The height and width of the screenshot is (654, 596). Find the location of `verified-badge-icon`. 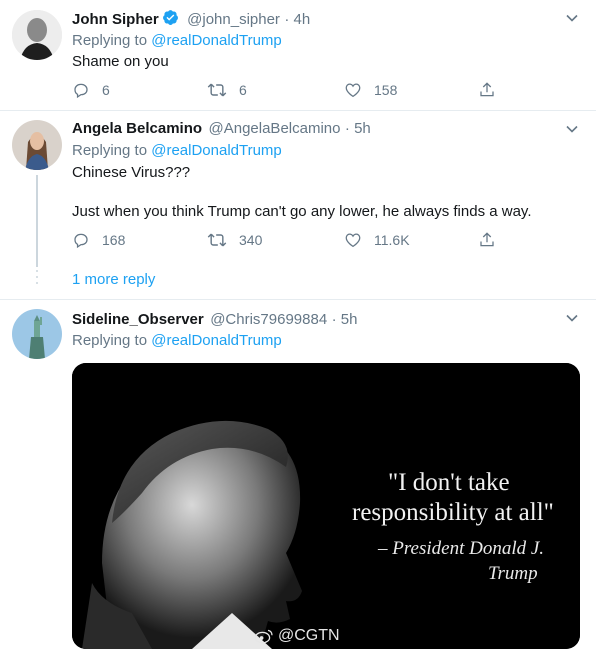

verified-badge-icon is located at coordinates (170, 20).